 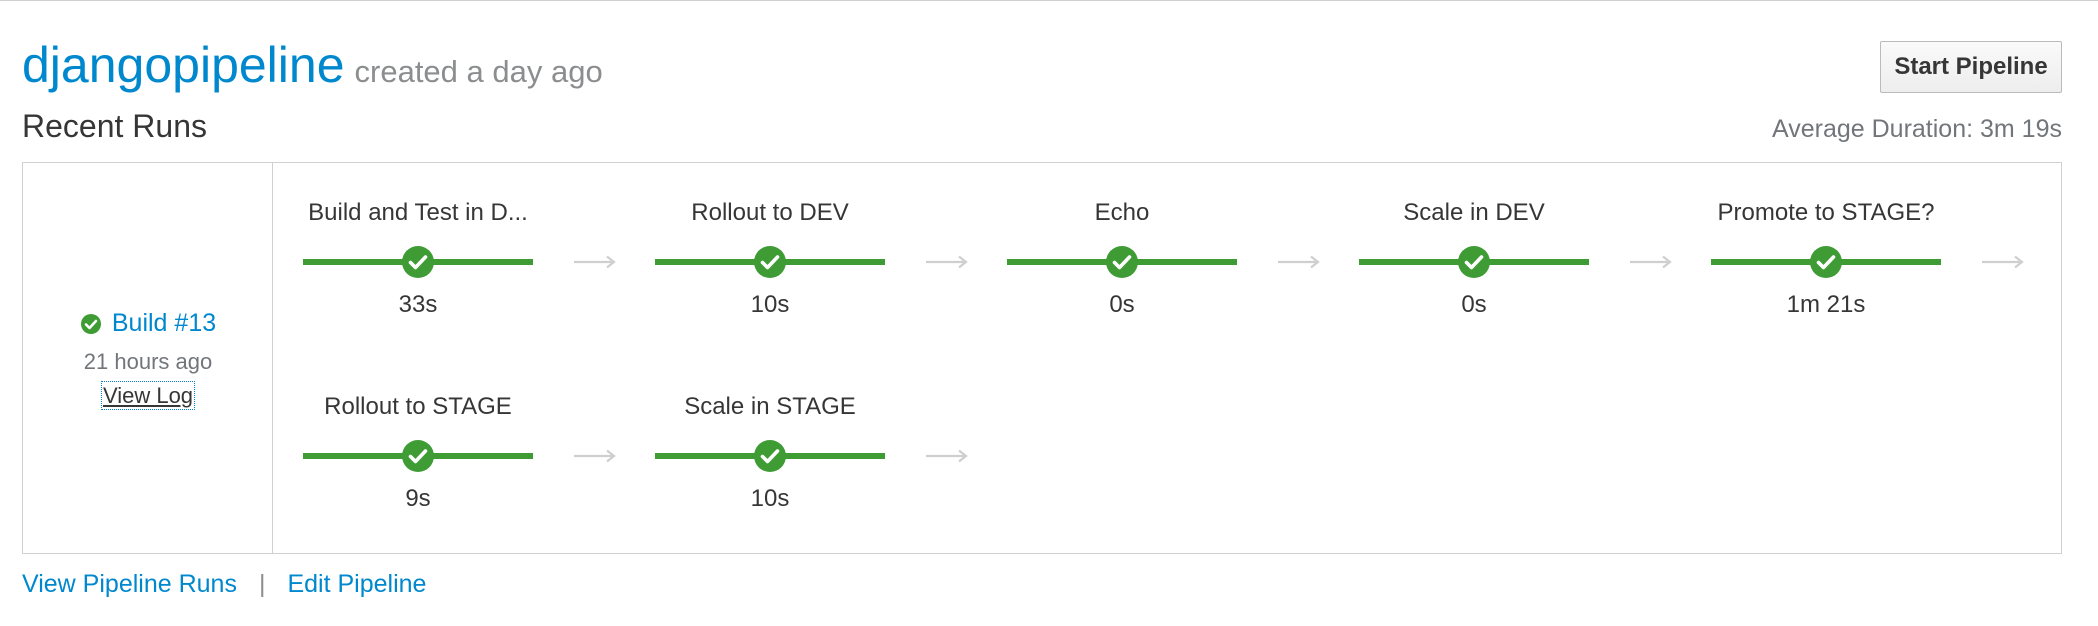 What do you see at coordinates (770, 406) in the screenshot?
I see `stage-name: Scale in STAGE` at bounding box center [770, 406].